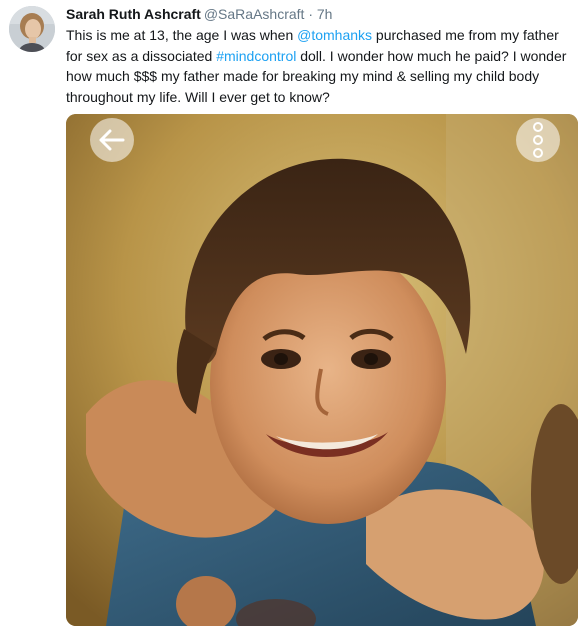 The width and height of the screenshot is (586, 632). I want to click on arrow-left-icon, so click(112, 140).